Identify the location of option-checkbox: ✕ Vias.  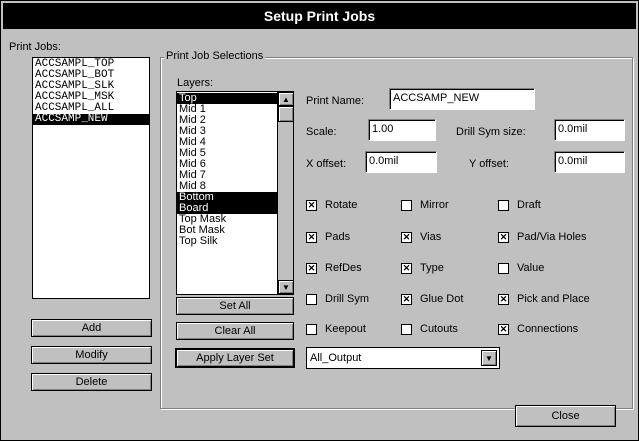
(421, 237).